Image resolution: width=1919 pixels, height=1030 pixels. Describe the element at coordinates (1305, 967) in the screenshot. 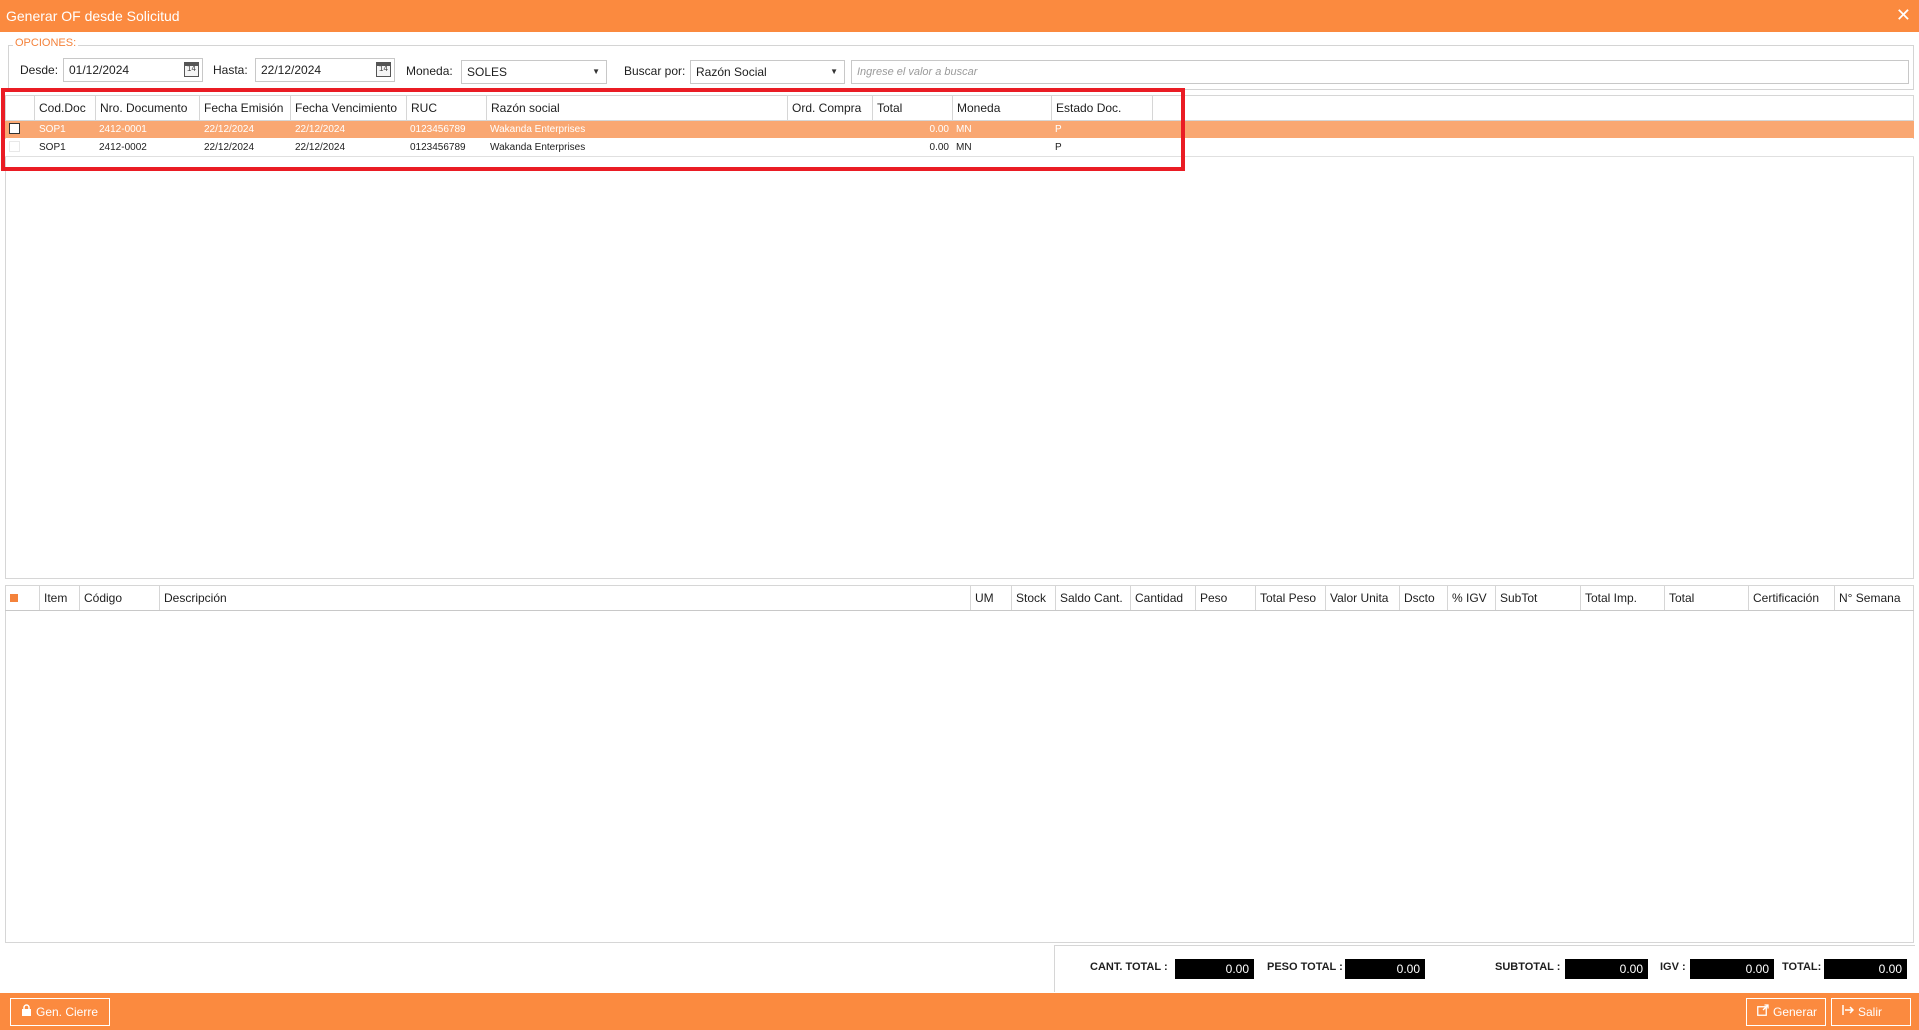

I see `peso-total-label: PESO TOTAL :` at that location.